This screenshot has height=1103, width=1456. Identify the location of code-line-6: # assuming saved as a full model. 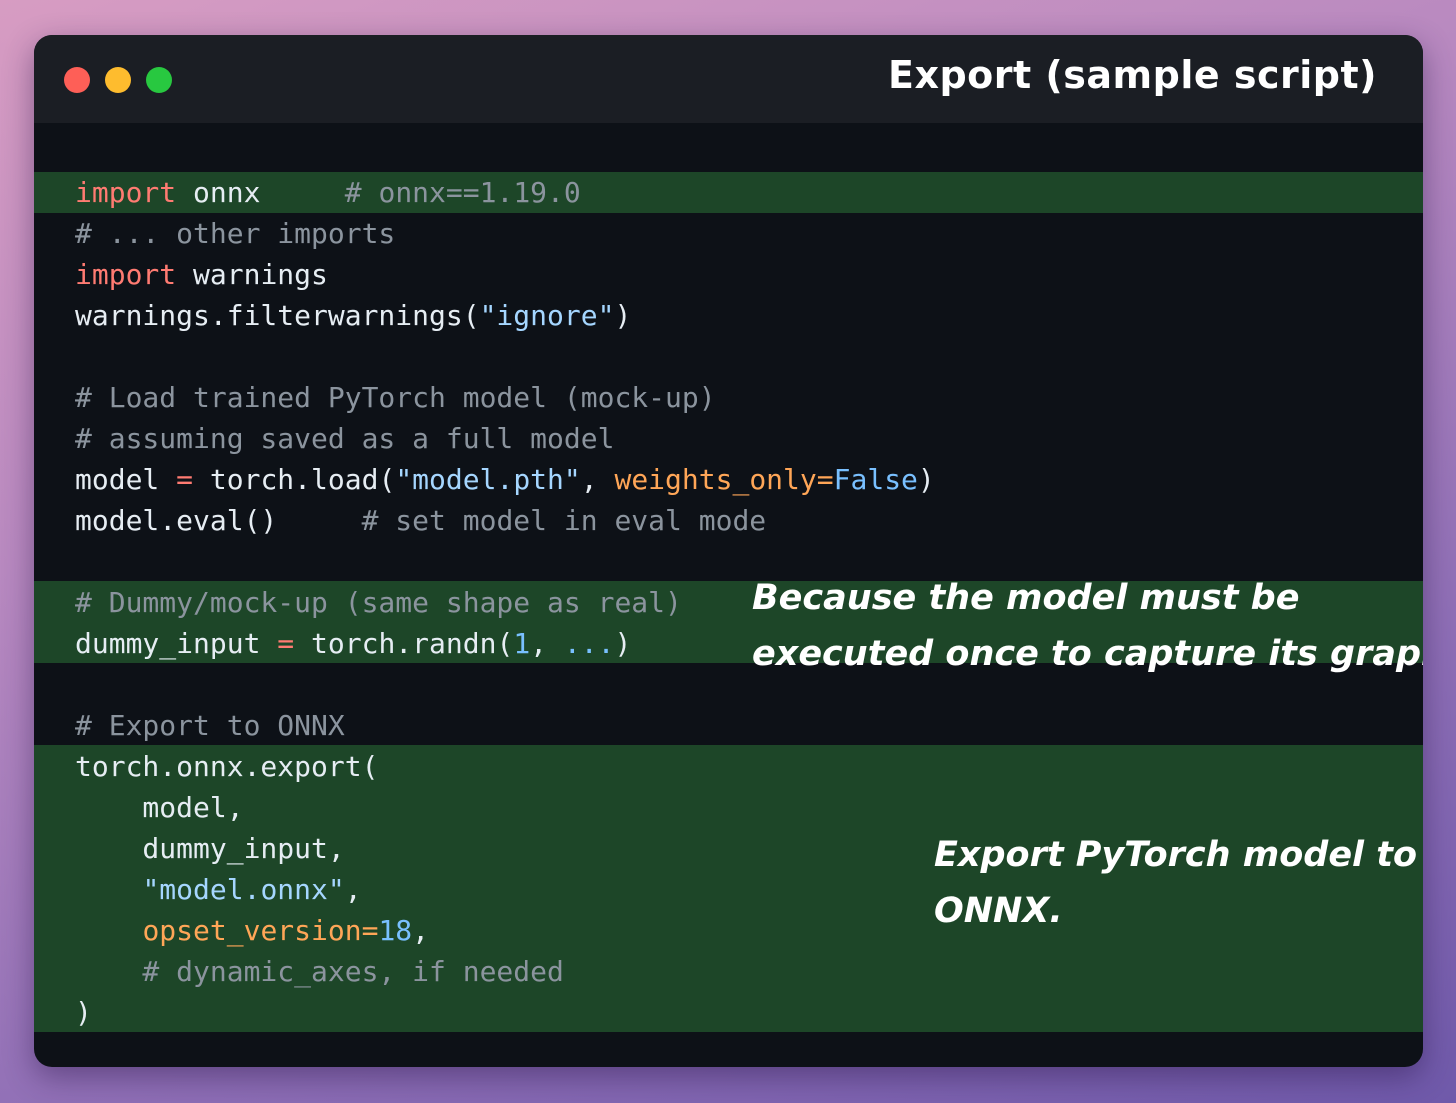
(344, 438).